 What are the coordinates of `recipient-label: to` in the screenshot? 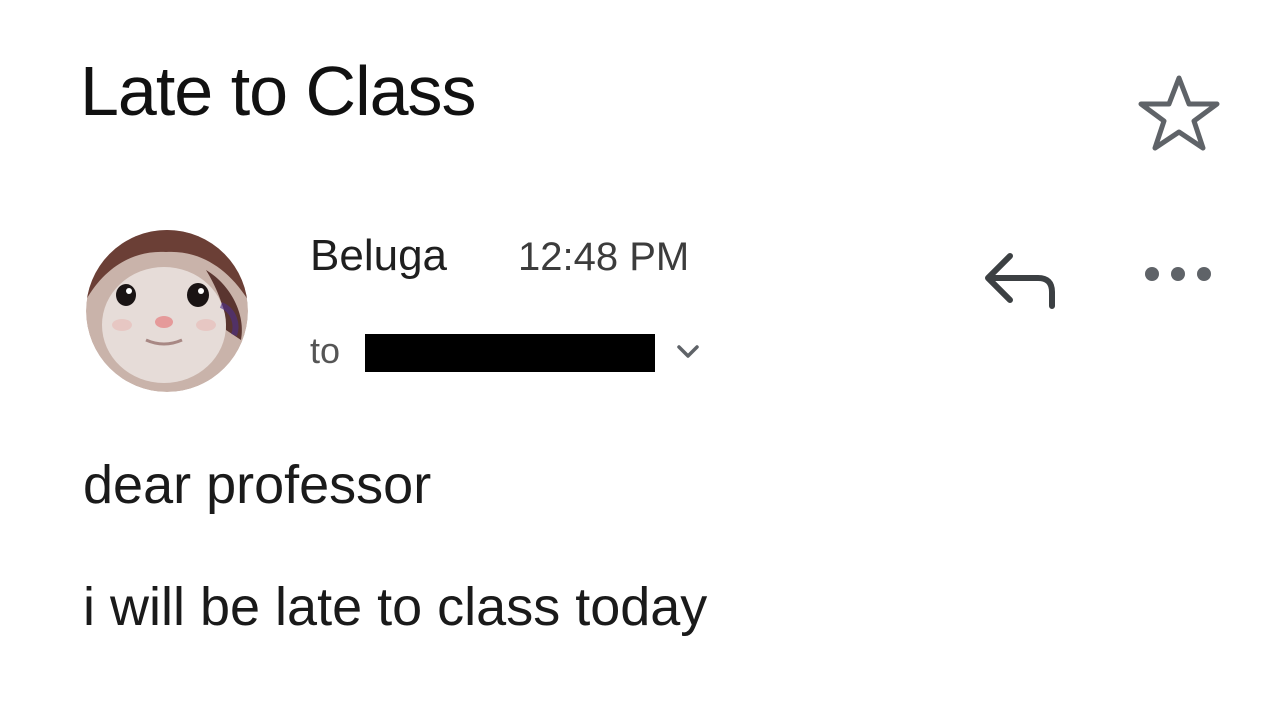 It's located at (325, 350).